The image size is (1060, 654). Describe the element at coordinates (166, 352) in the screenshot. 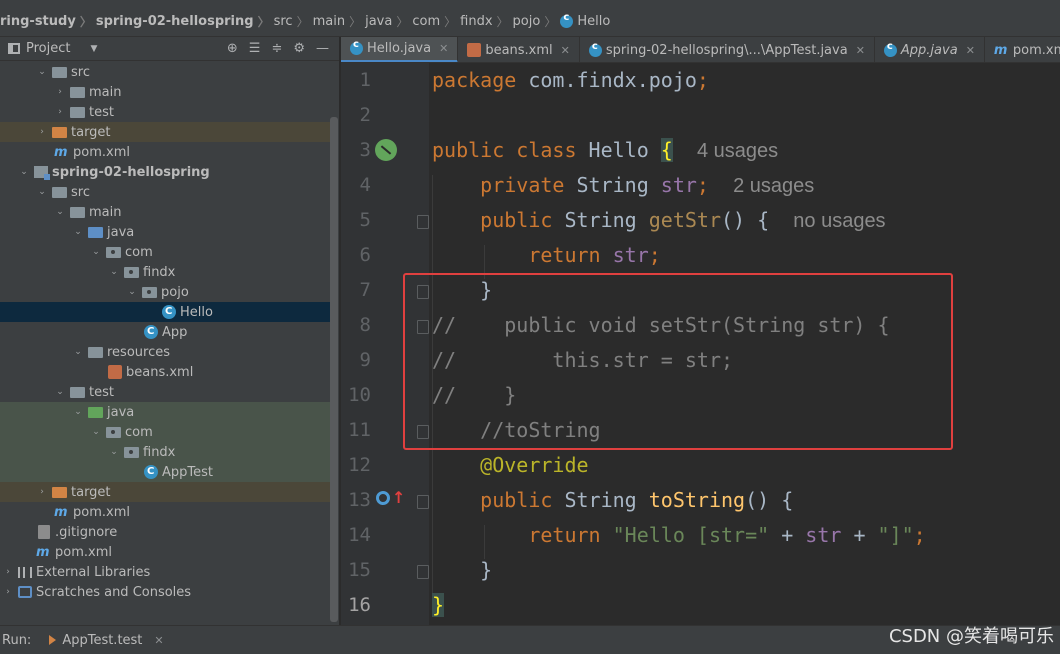

I see `tree-node: ⌄ resources` at that location.